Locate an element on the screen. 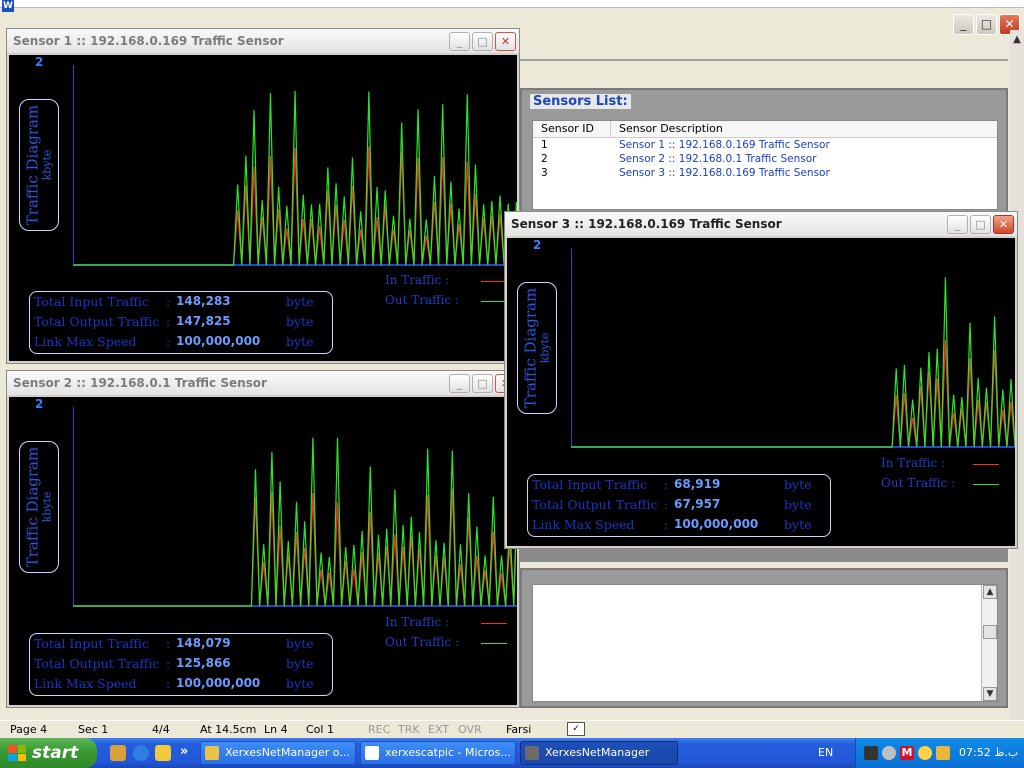 Image resolution: width=1024 pixels, height=768 pixels. scale-label: 2 is located at coordinates (39, 62).